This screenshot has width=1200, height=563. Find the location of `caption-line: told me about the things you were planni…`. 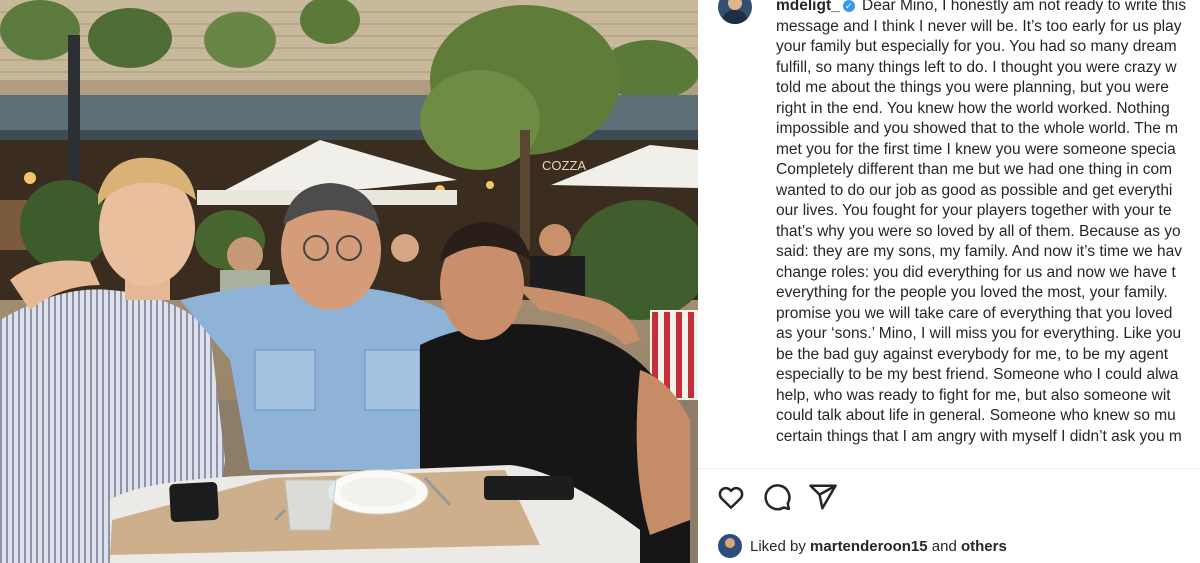

caption-line: told me about the things you were planni… is located at coordinates (972, 87).